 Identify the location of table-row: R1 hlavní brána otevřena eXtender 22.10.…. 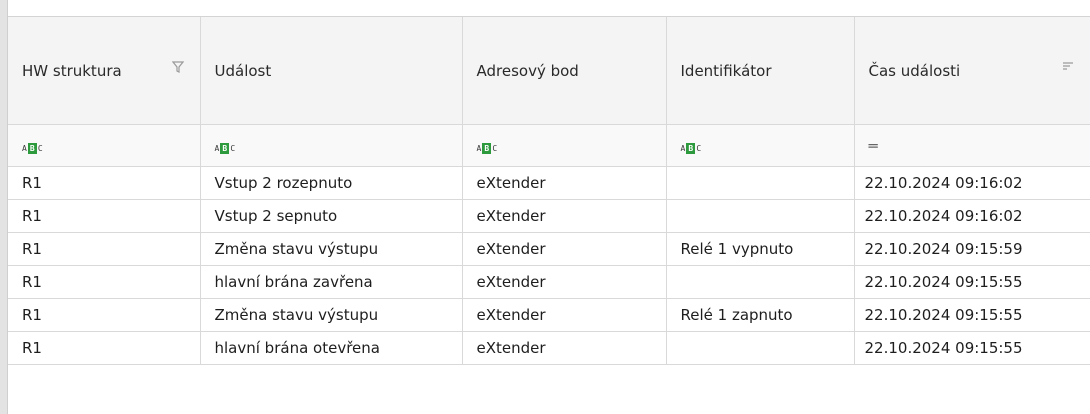
(549, 348).